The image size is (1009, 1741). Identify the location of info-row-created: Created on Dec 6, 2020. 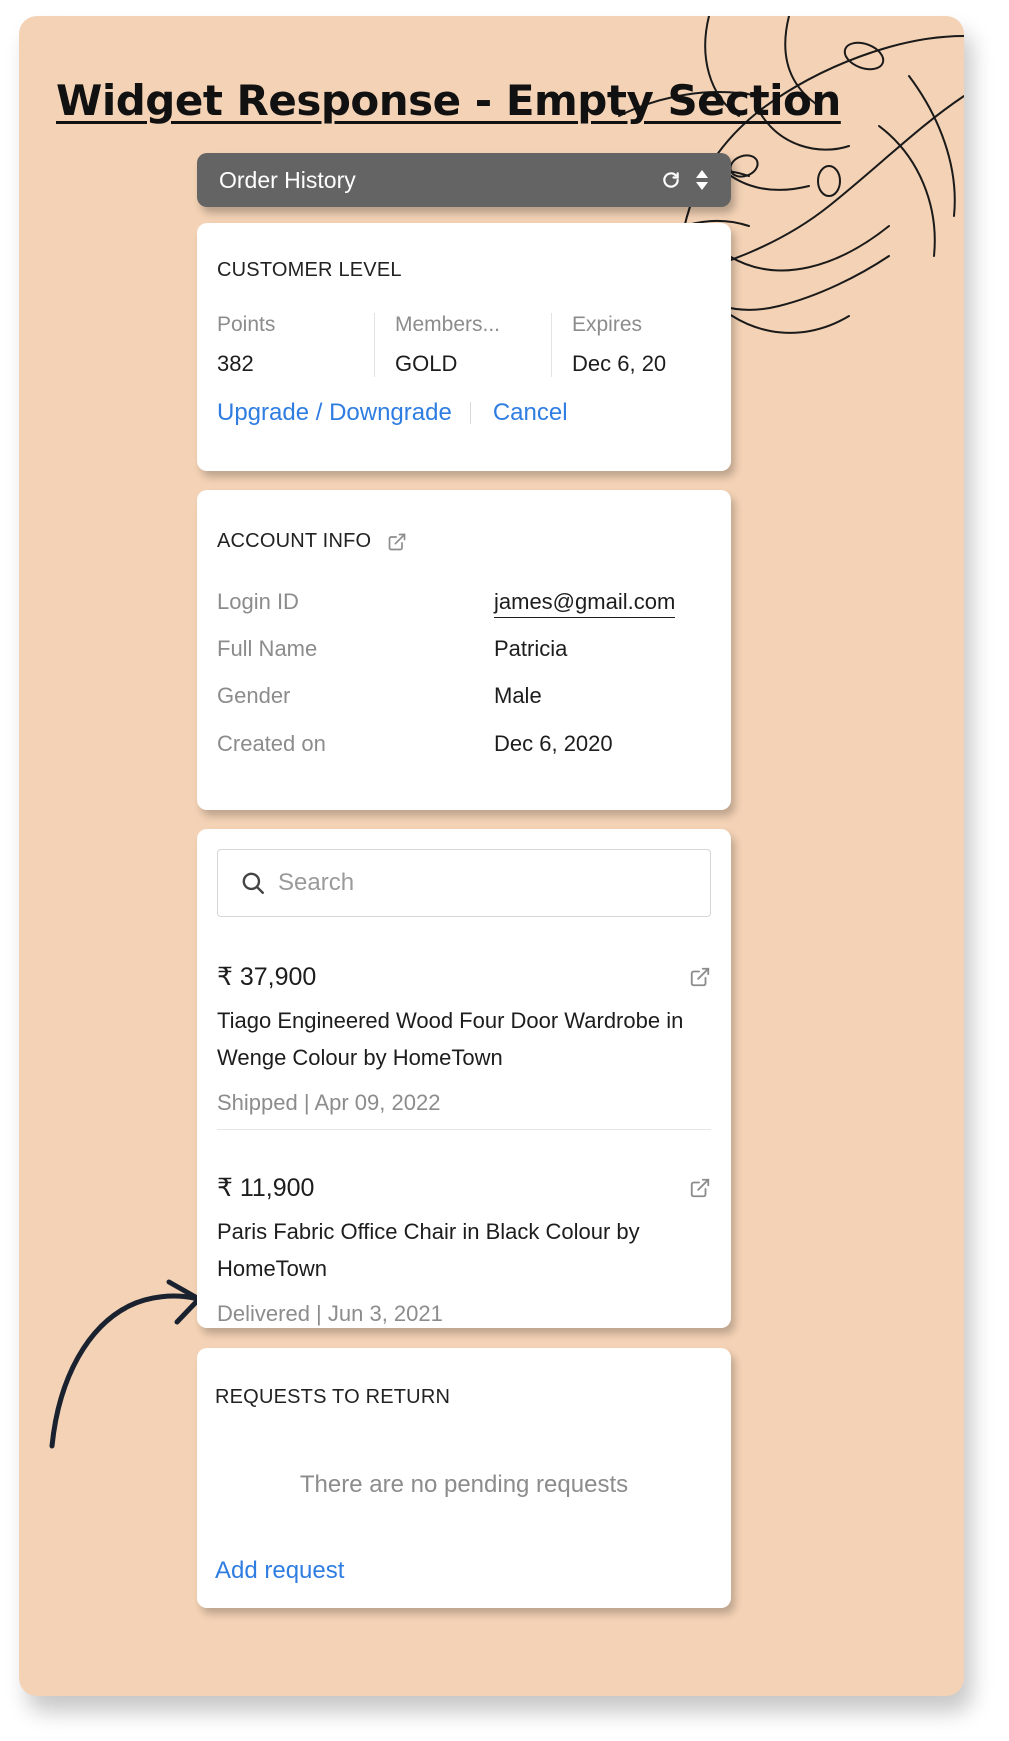
(462, 744).